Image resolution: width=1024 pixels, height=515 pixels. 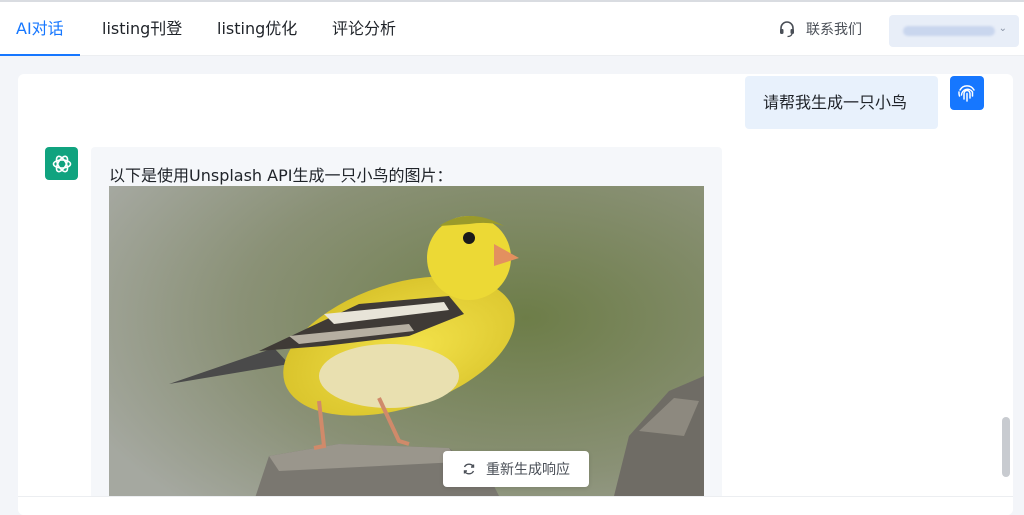 I want to click on bot-avatar, so click(x=61, y=163).